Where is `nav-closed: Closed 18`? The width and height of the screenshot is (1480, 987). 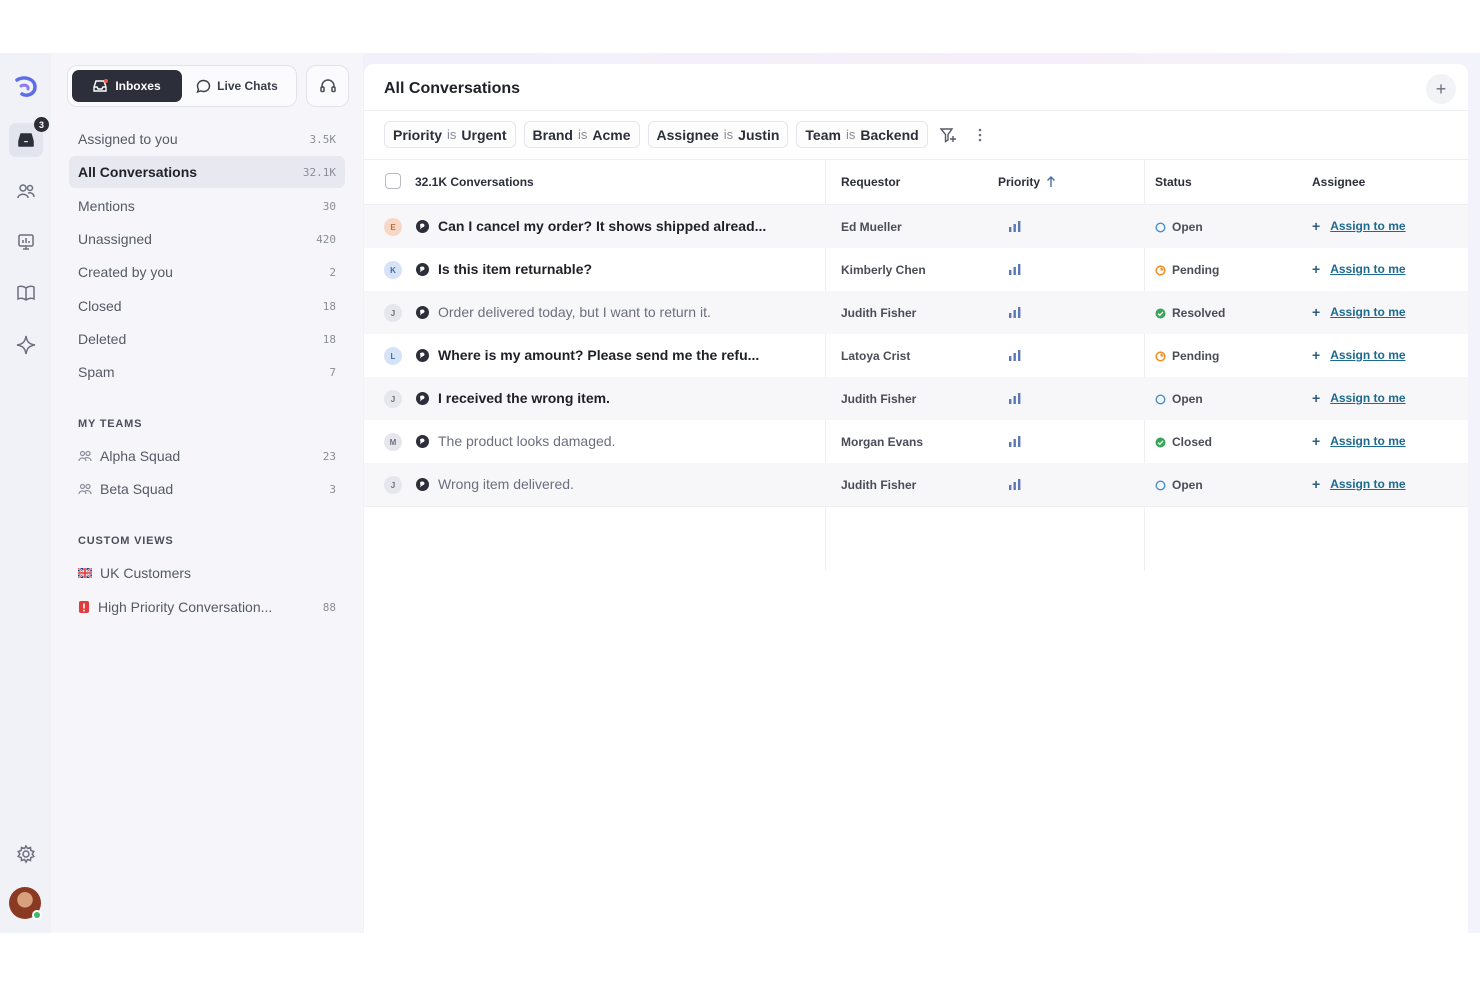 nav-closed: Closed 18 is located at coordinates (207, 306).